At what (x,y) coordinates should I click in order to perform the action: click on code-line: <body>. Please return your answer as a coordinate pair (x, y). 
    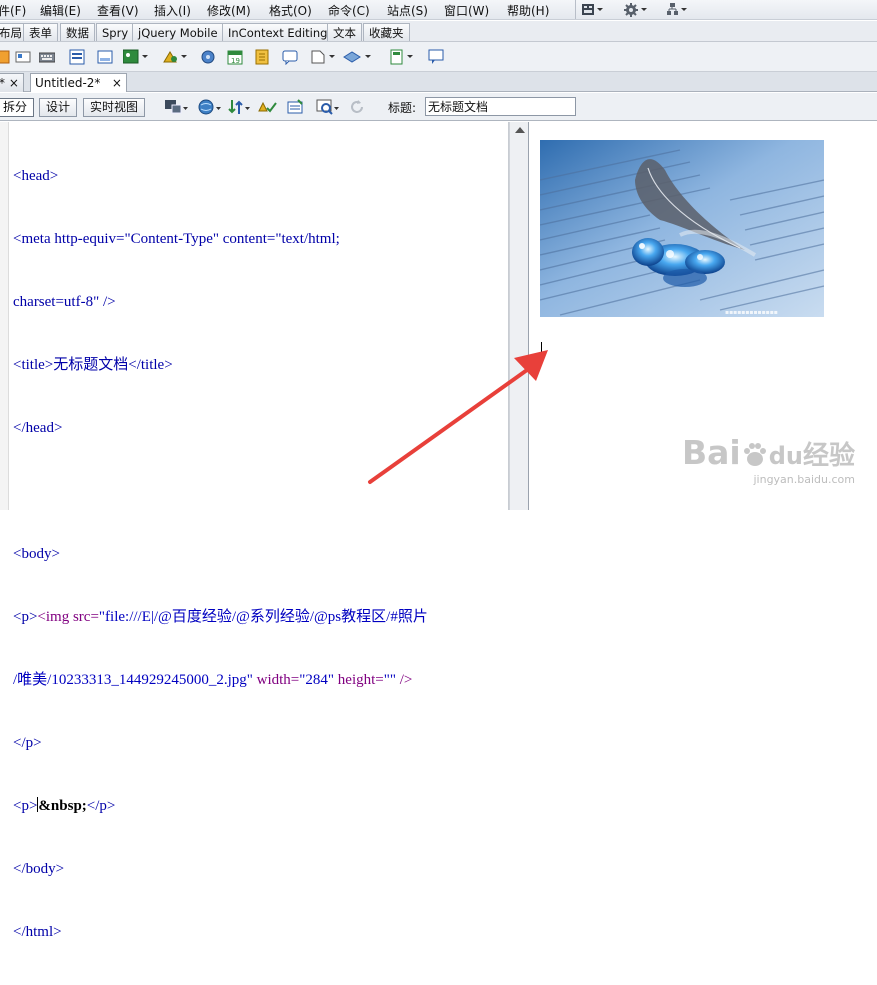
    Looking at the image, I should click on (36, 554).